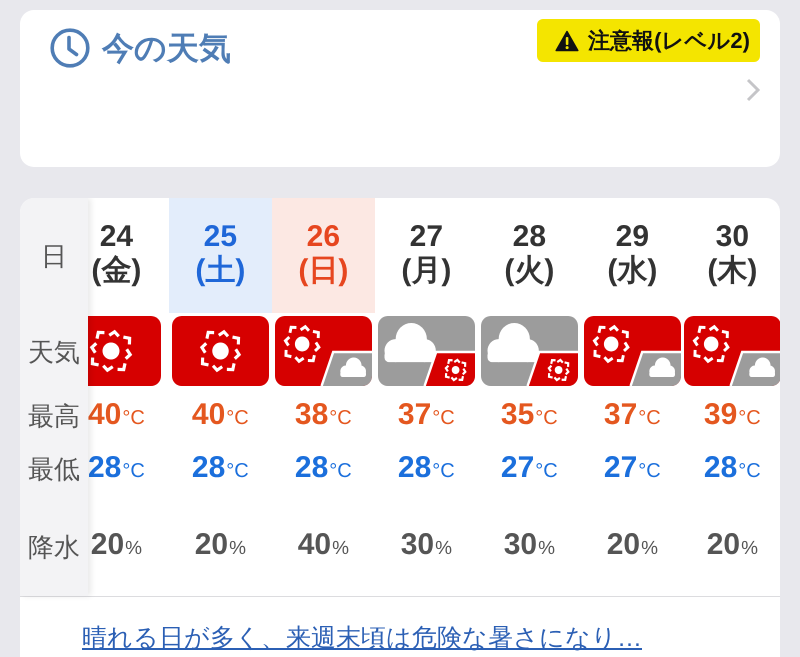  I want to click on date-text: 26, so click(323, 237).